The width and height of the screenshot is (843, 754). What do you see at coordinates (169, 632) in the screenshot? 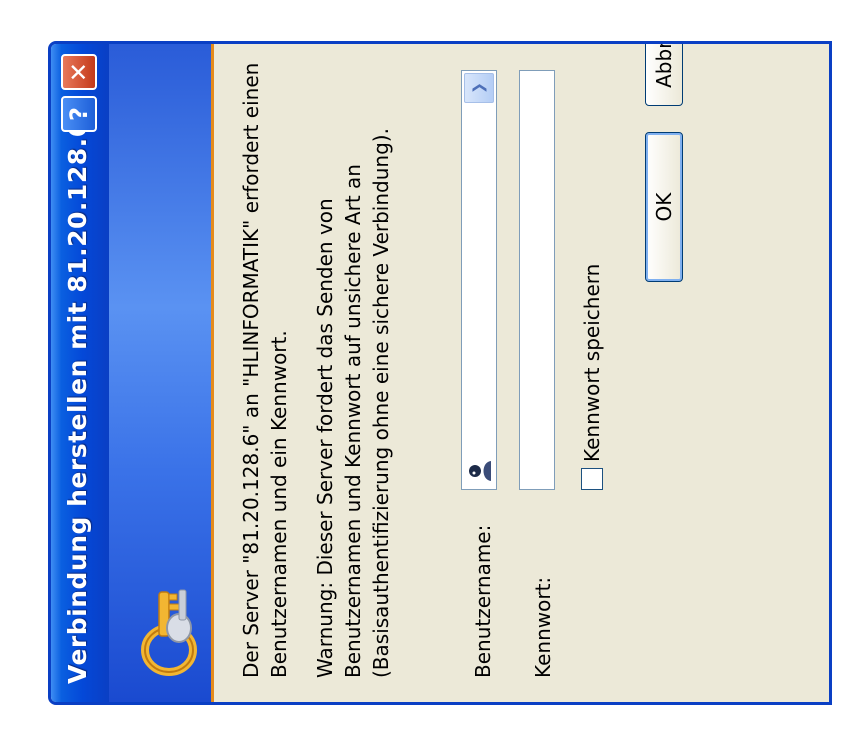
I see `keys-icon` at bounding box center [169, 632].